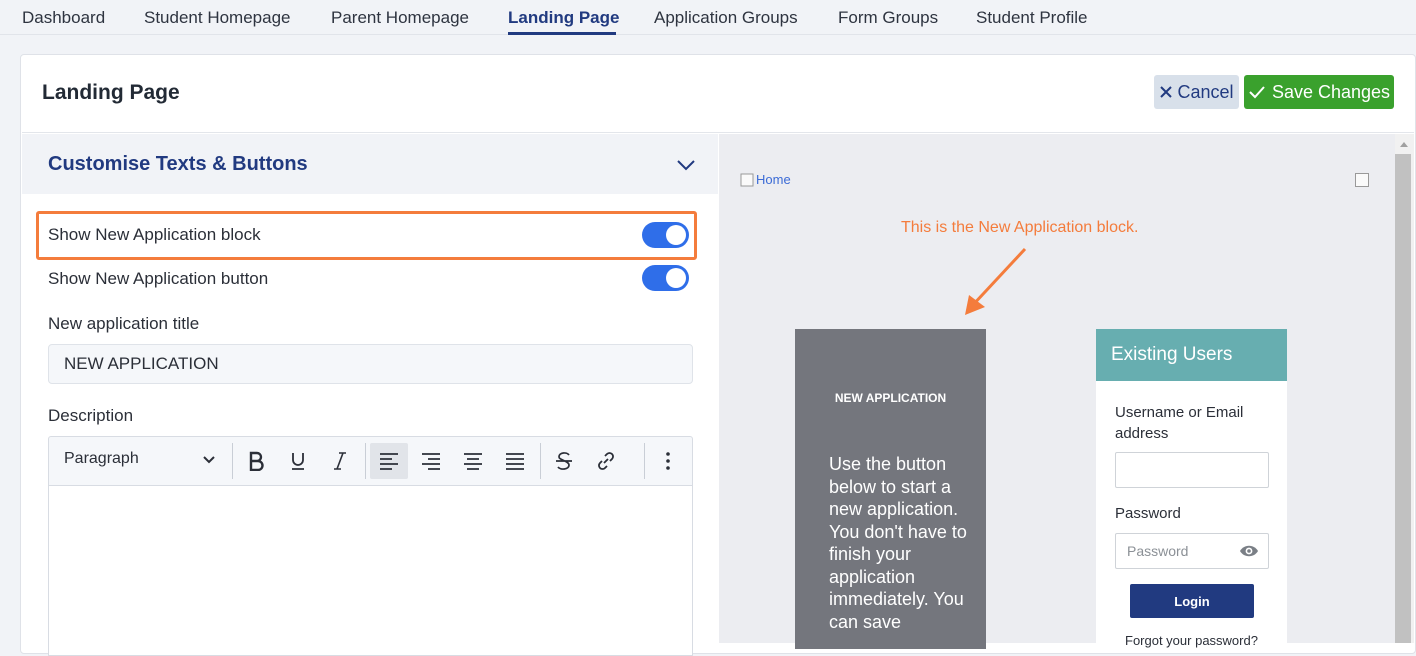  I want to click on italic-button, so click(340, 461).